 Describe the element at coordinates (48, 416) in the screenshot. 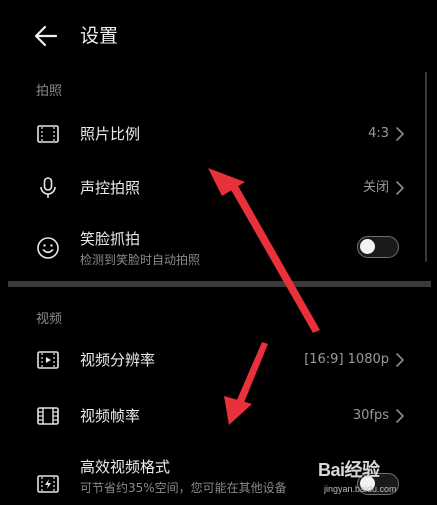

I see `film-icon` at that location.